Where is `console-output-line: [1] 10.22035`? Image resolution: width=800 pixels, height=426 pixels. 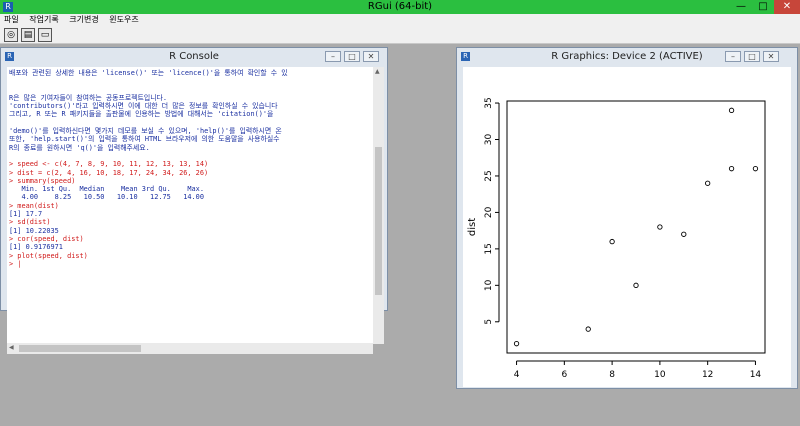
console-output-line: [1] 10.22035 is located at coordinates (34, 230).